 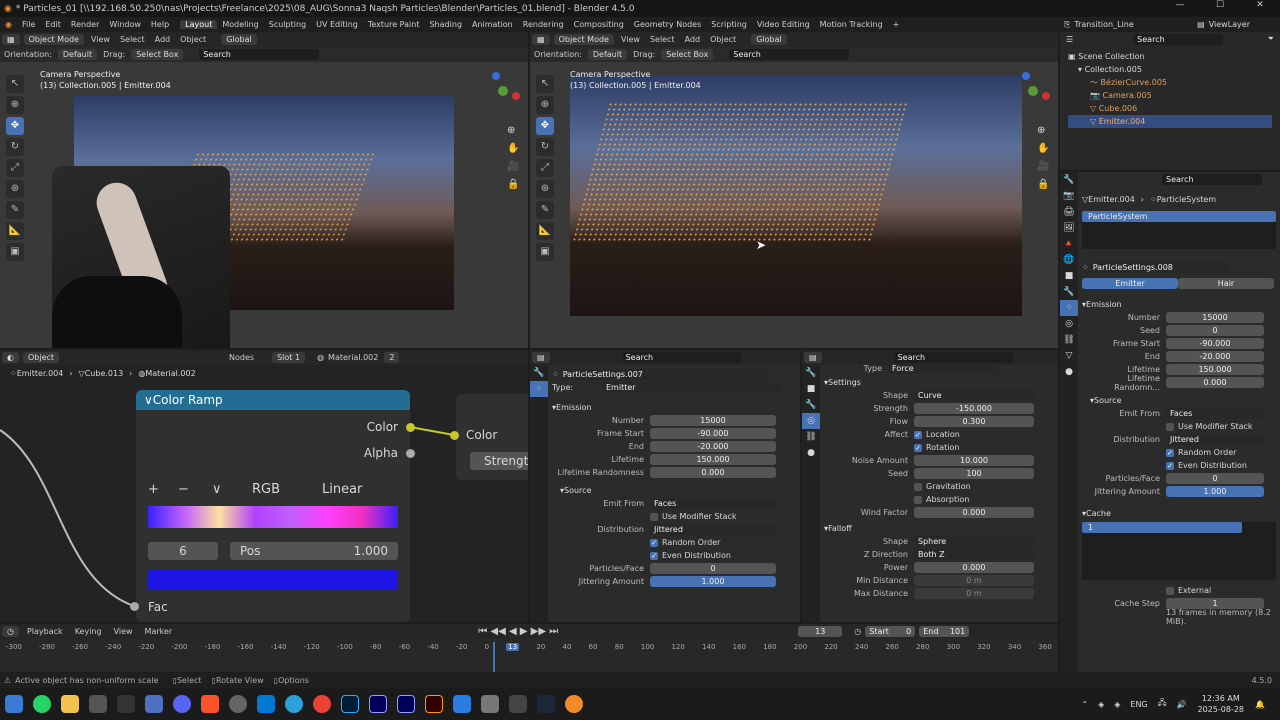 What do you see at coordinates (1215, 343) in the screenshot?
I see `frame-start-field: -90.000` at bounding box center [1215, 343].